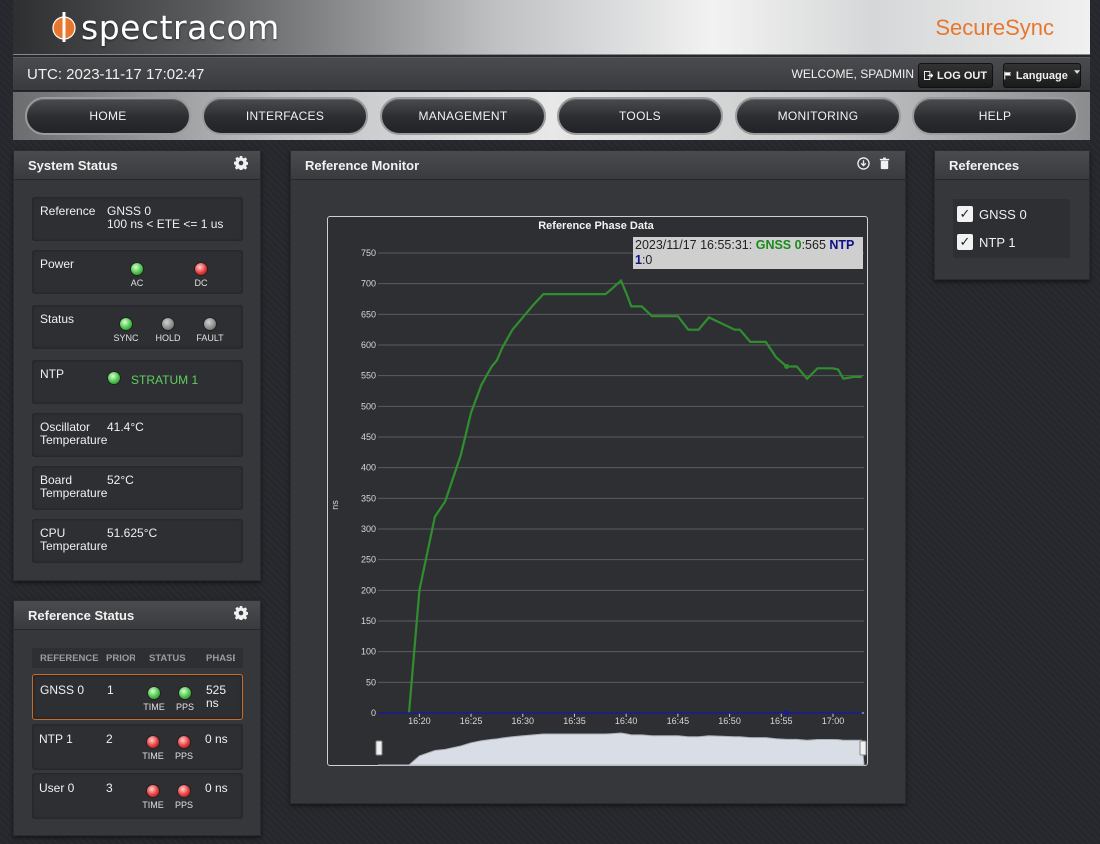  Describe the element at coordinates (463, 116) in the screenshot. I see `nav-management: MANAGEMENT` at that location.